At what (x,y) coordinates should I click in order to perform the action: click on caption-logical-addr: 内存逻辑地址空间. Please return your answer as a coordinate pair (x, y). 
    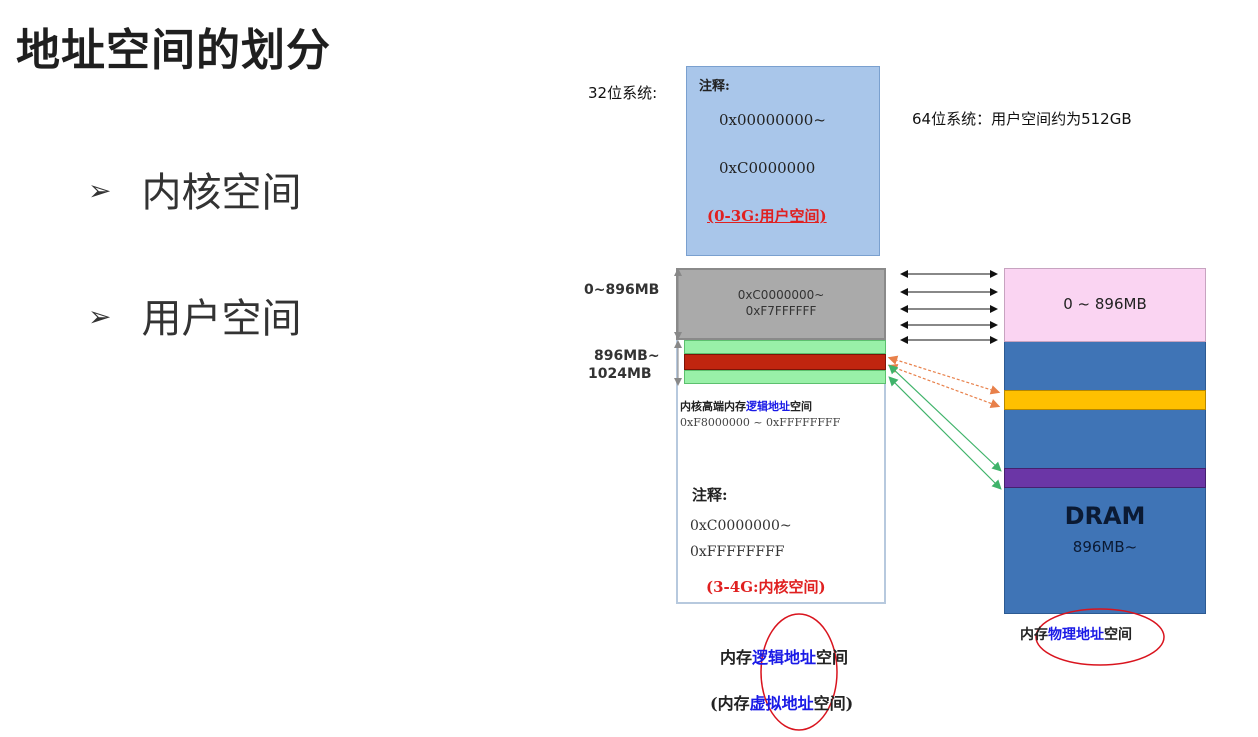
    Looking at the image, I should click on (784, 656).